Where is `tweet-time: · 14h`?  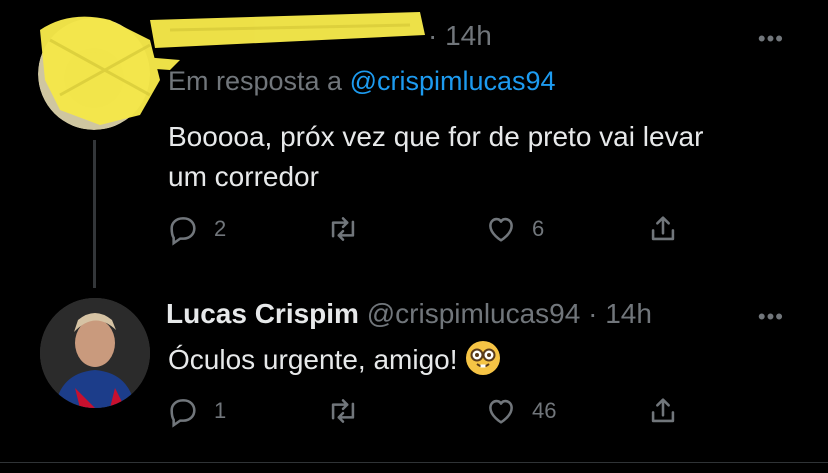 tweet-time: · 14h is located at coordinates (620, 313).